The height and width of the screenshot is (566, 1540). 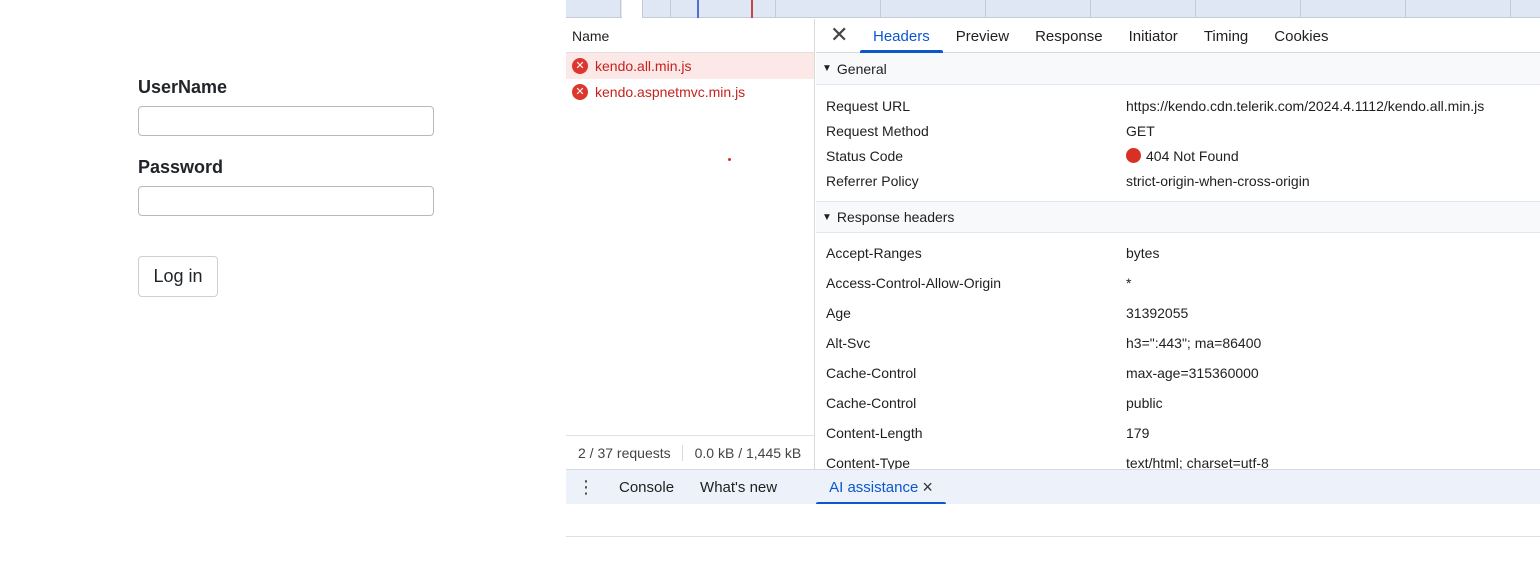 I want to click on username-input, so click(x=286, y=121).